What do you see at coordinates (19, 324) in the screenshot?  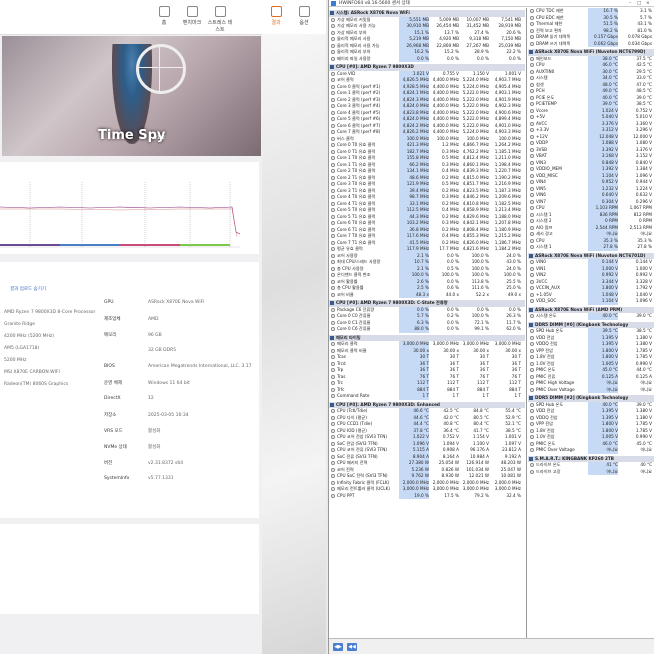 I see `system-info-row: Granite Ridge` at bounding box center [19, 324].